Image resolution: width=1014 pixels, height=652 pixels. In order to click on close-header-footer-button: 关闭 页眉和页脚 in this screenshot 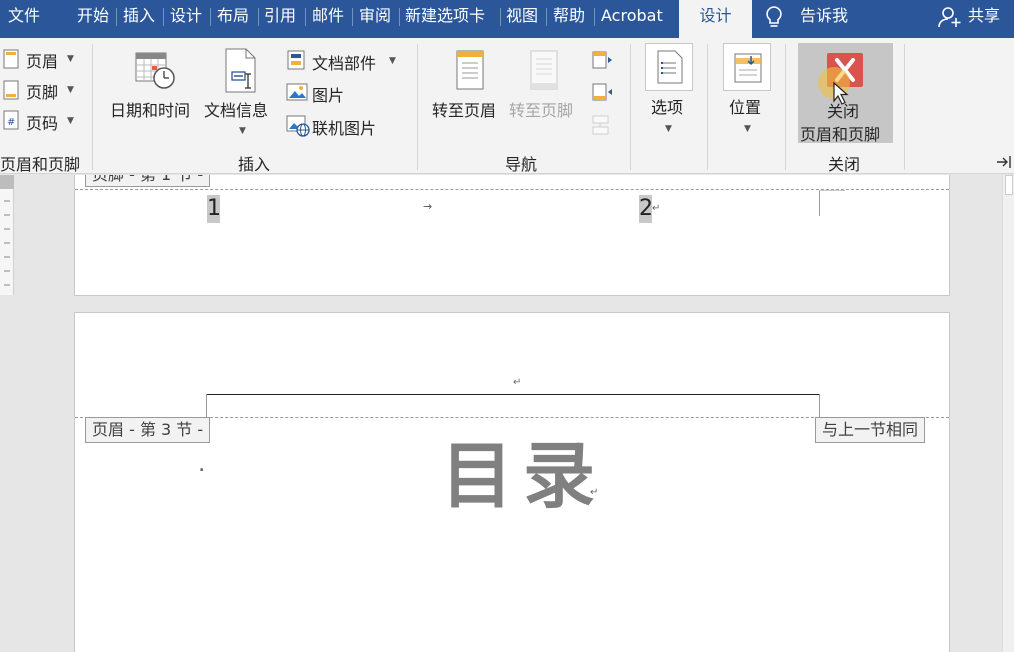, I will do `click(845, 93)`.